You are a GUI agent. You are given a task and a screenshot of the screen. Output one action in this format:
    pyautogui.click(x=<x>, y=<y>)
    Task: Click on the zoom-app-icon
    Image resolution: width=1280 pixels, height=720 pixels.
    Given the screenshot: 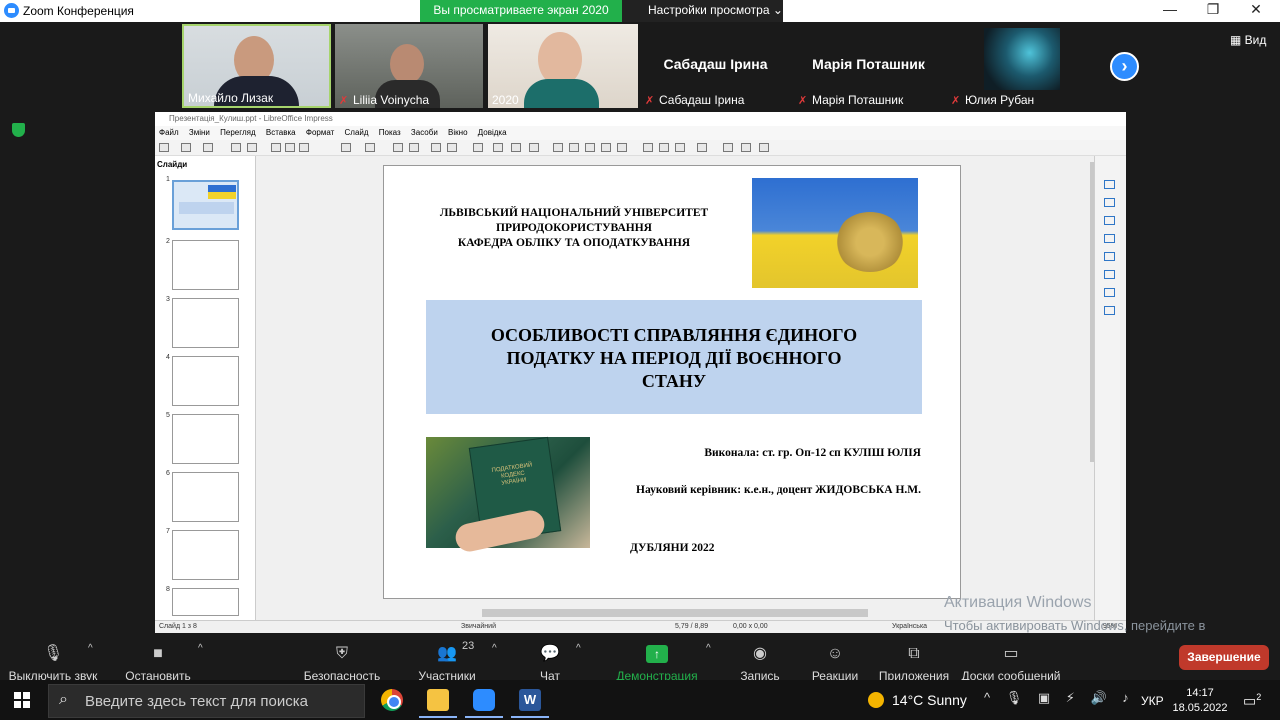 What is the action you would take?
    pyautogui.click(x=484, y=700)
    